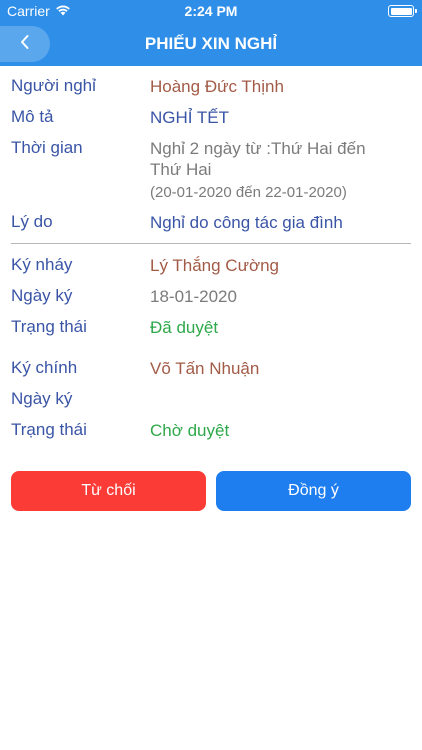 This screenshot has width=422, height=750. What do you see at coordinates (181, 169) in the screenshot?
I see `time-line-2: Thứ Hai` at bounding box center [181, 169].